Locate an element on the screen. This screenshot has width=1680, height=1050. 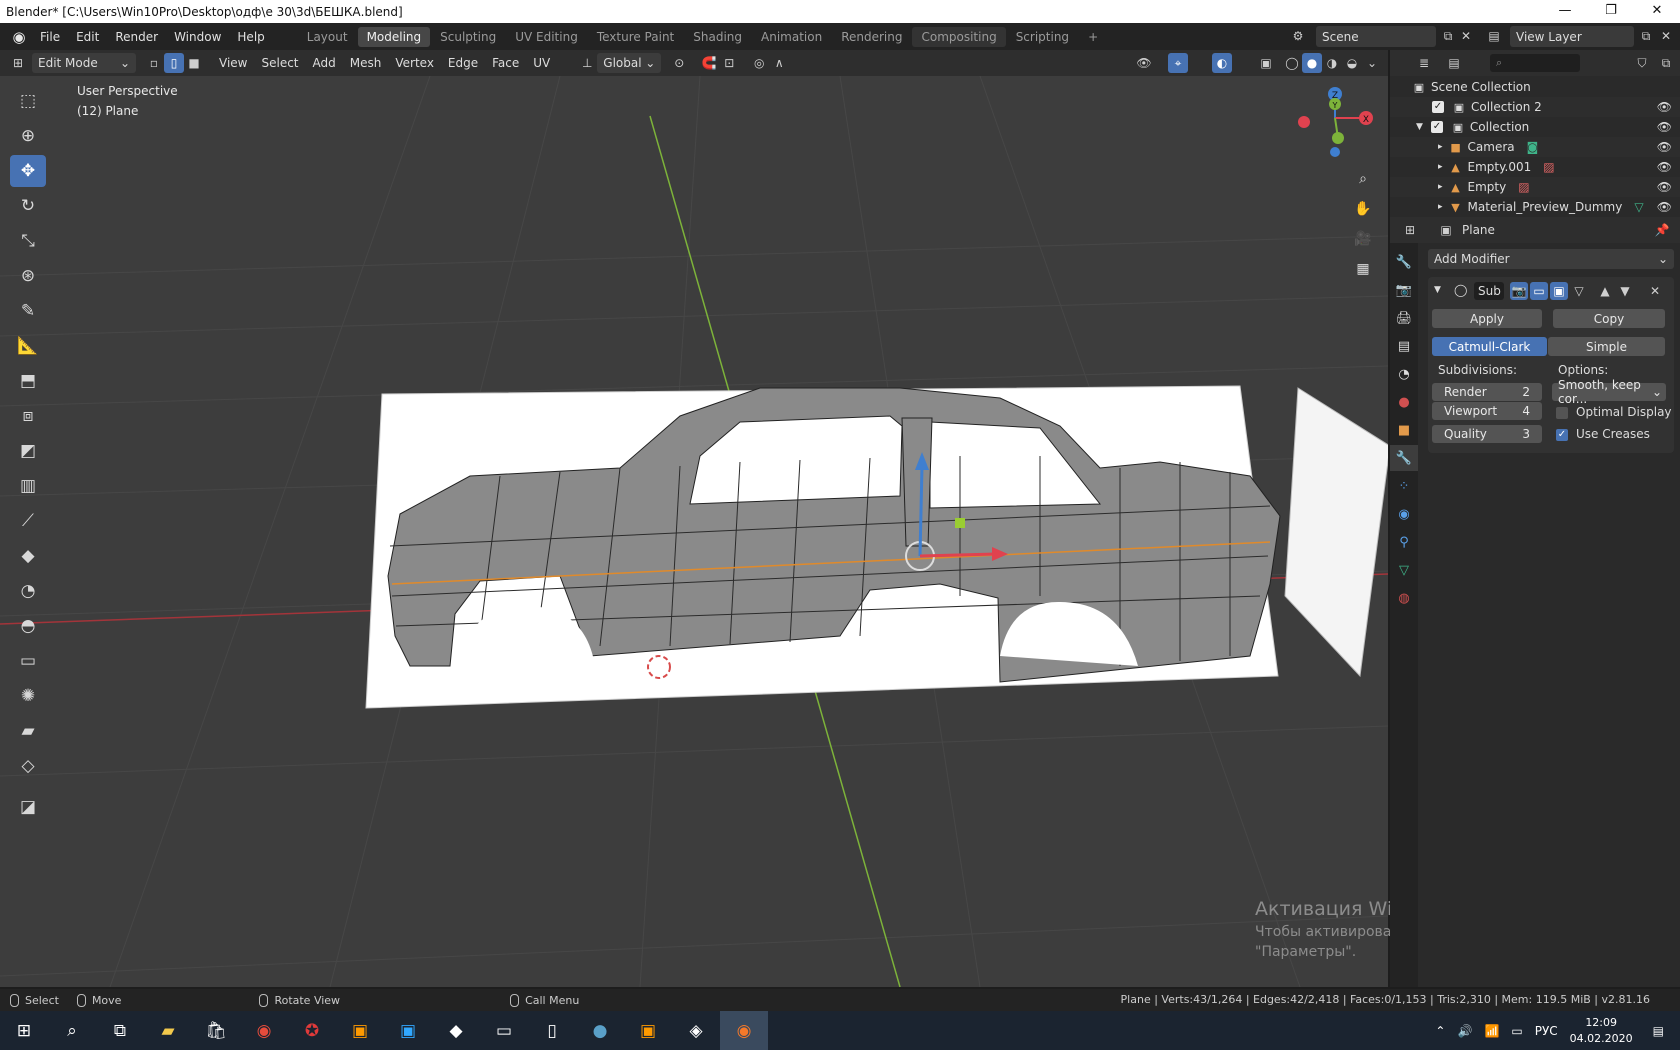
zoom-icon: ⌕ is located at coordinates (1363, 179).